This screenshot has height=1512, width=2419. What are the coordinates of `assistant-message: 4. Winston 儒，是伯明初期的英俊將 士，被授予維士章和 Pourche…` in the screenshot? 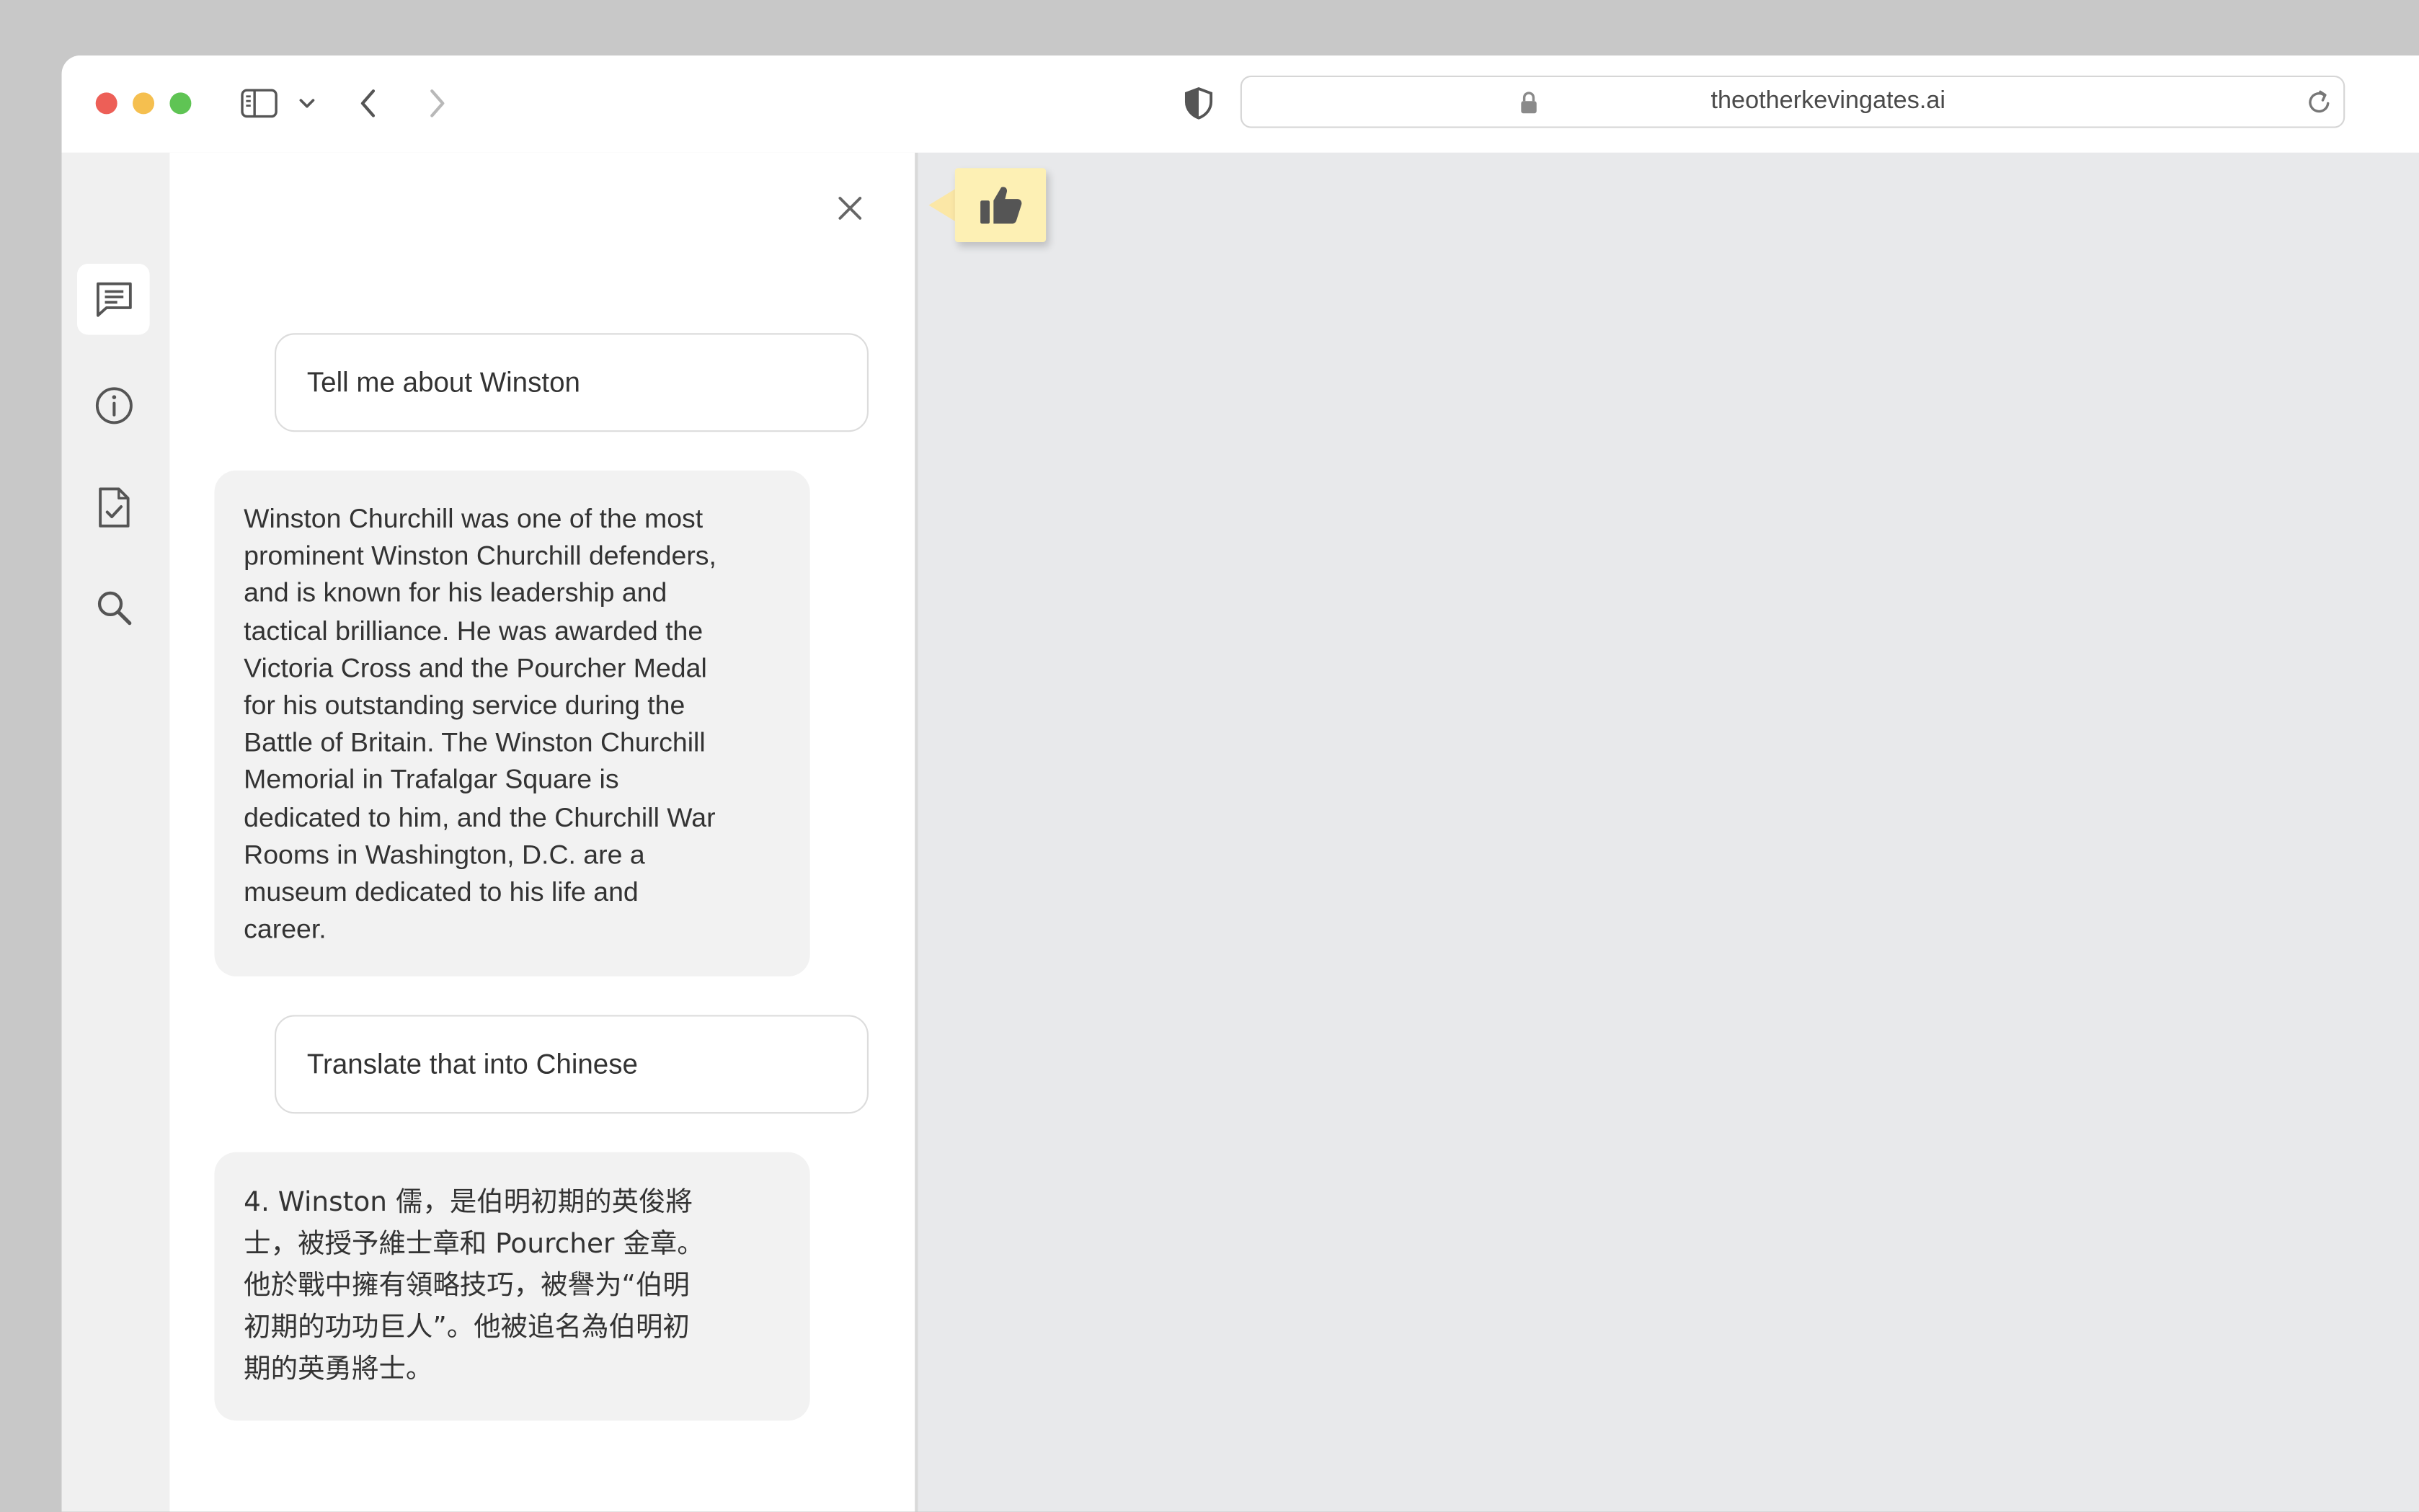 It's located at (512, 1287).